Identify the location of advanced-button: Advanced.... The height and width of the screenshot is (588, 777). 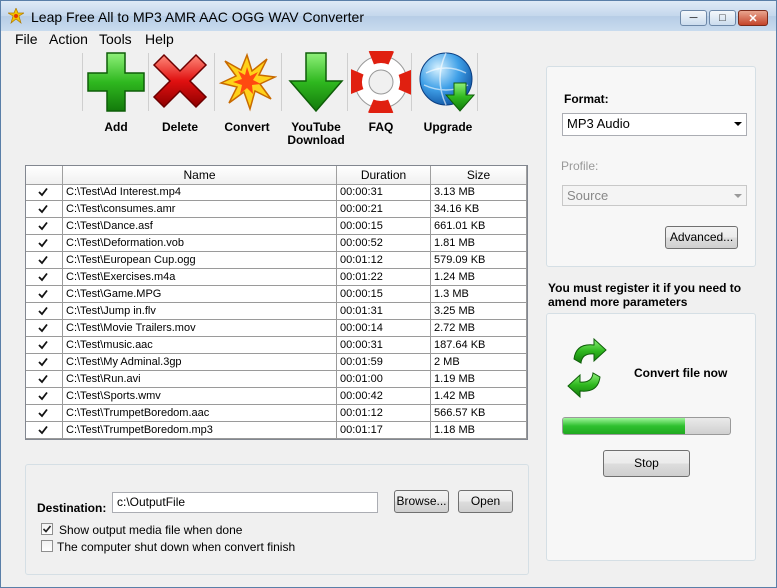
(701, 237).